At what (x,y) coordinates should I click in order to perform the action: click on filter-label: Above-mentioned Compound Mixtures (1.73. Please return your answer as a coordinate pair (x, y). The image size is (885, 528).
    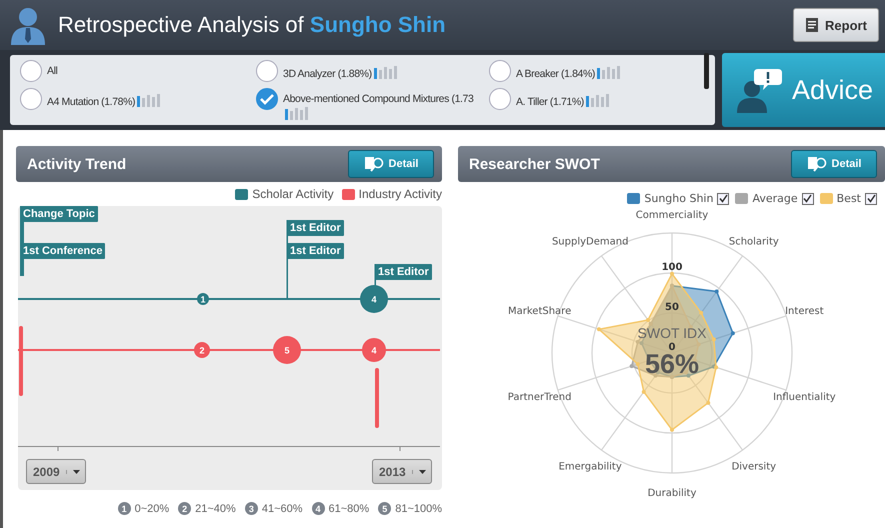
    Looking at the image, I should click on (381, 105).